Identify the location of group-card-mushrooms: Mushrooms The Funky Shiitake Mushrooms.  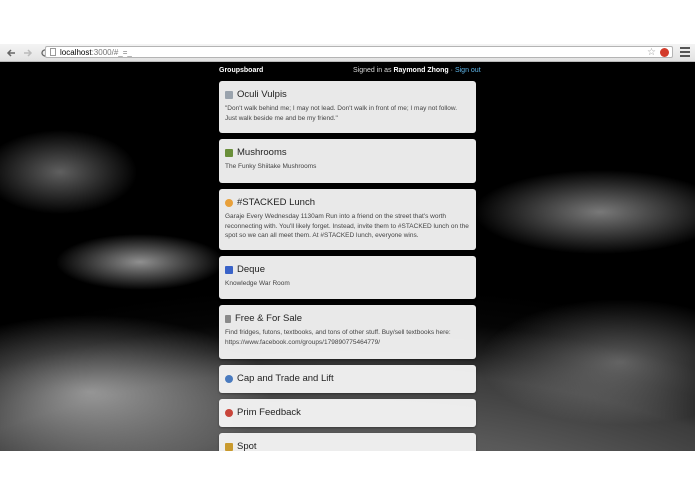
(347, 161).